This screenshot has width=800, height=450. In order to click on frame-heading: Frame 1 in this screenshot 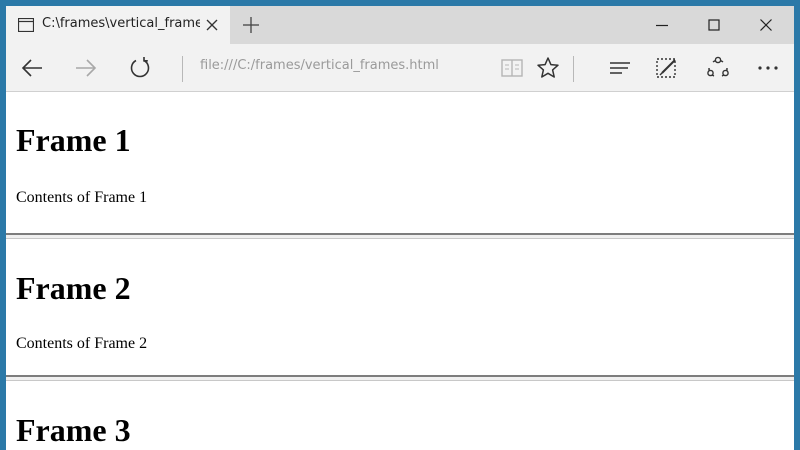, I will do `click(73, 140)`.